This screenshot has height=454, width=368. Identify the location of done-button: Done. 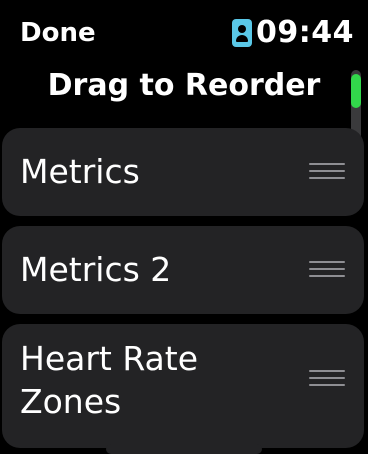
(58, 33).